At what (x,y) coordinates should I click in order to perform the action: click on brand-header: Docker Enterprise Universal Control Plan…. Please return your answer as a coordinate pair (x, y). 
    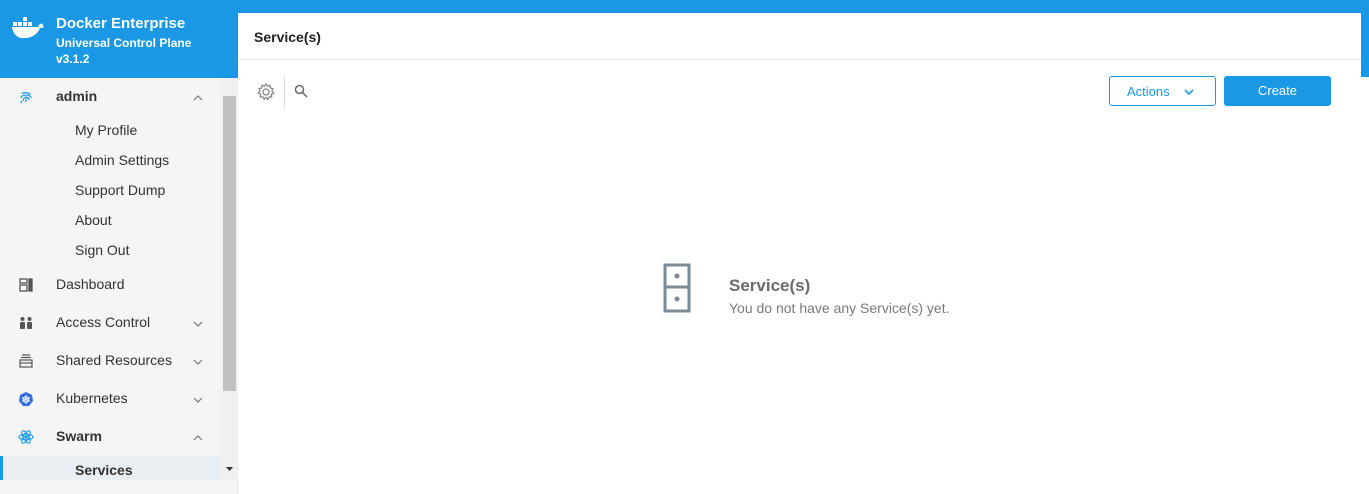
    Looking at the image, I should click on (119, 39).